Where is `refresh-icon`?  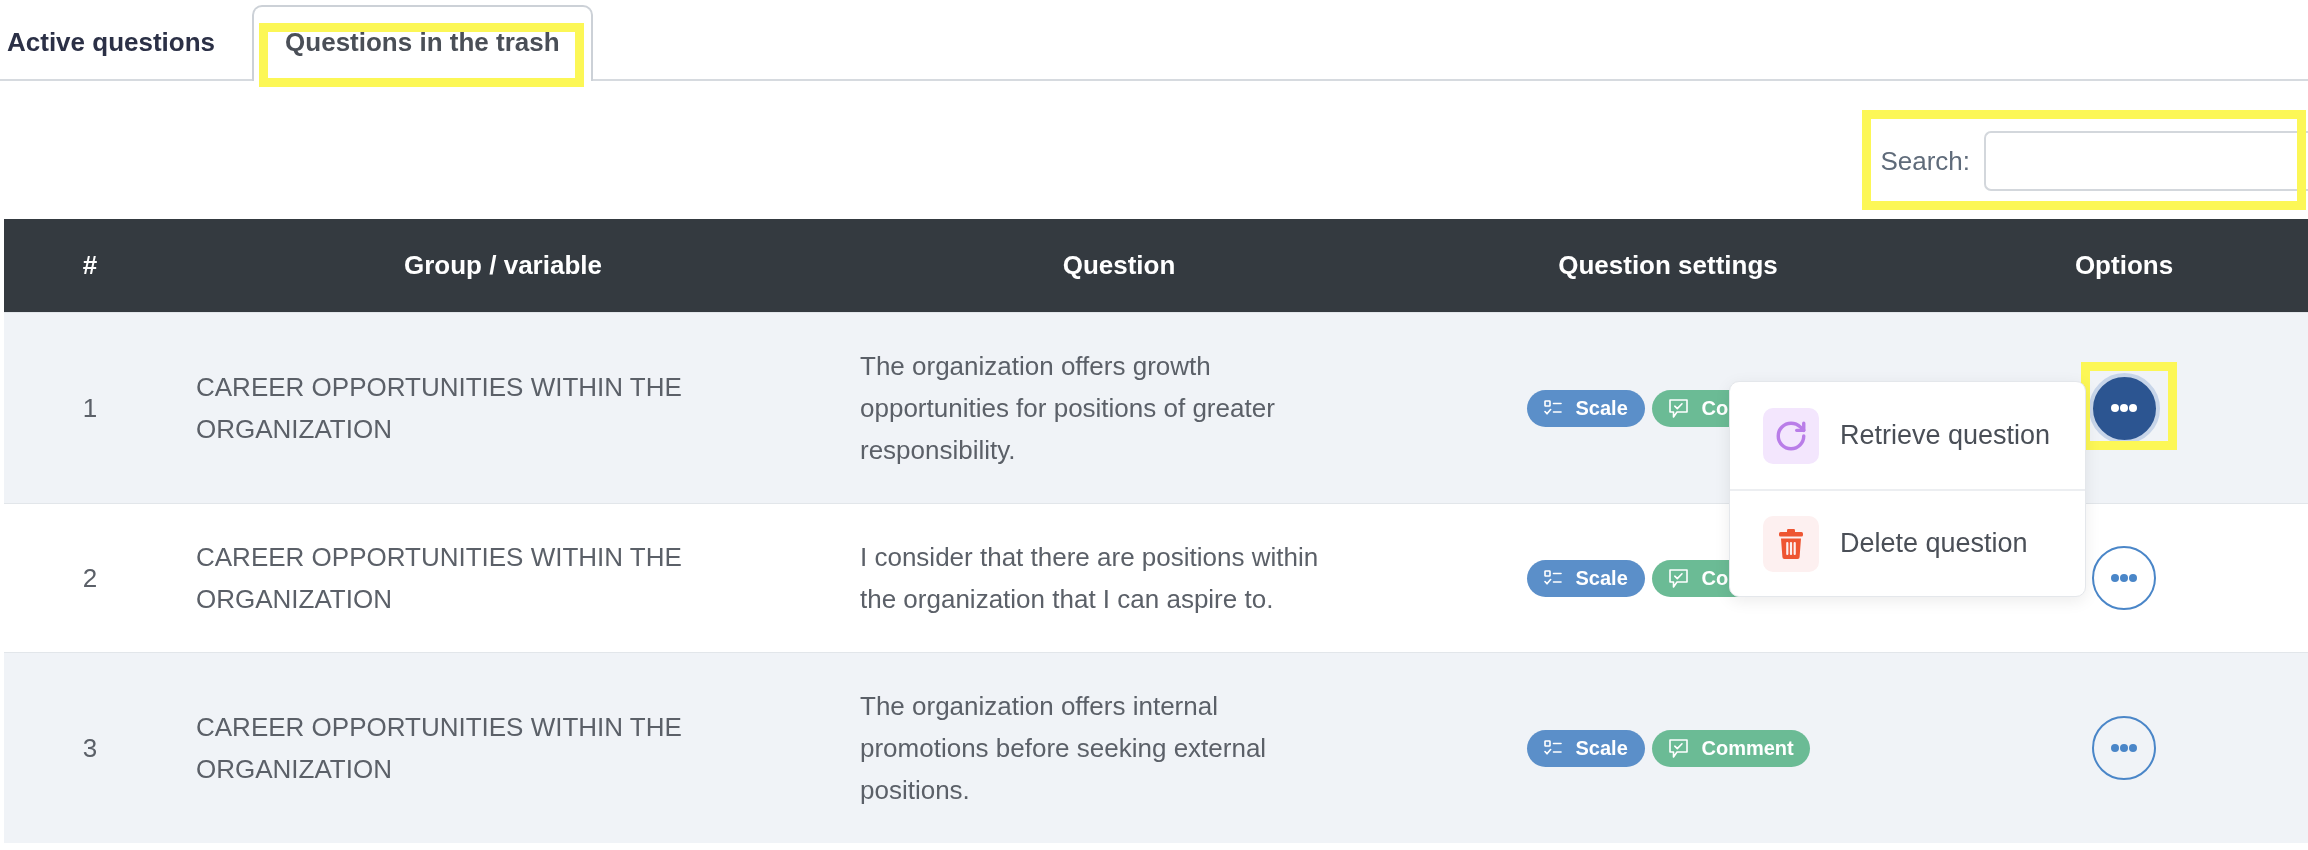 refresh-icon is located at coordinates (1791, 435).